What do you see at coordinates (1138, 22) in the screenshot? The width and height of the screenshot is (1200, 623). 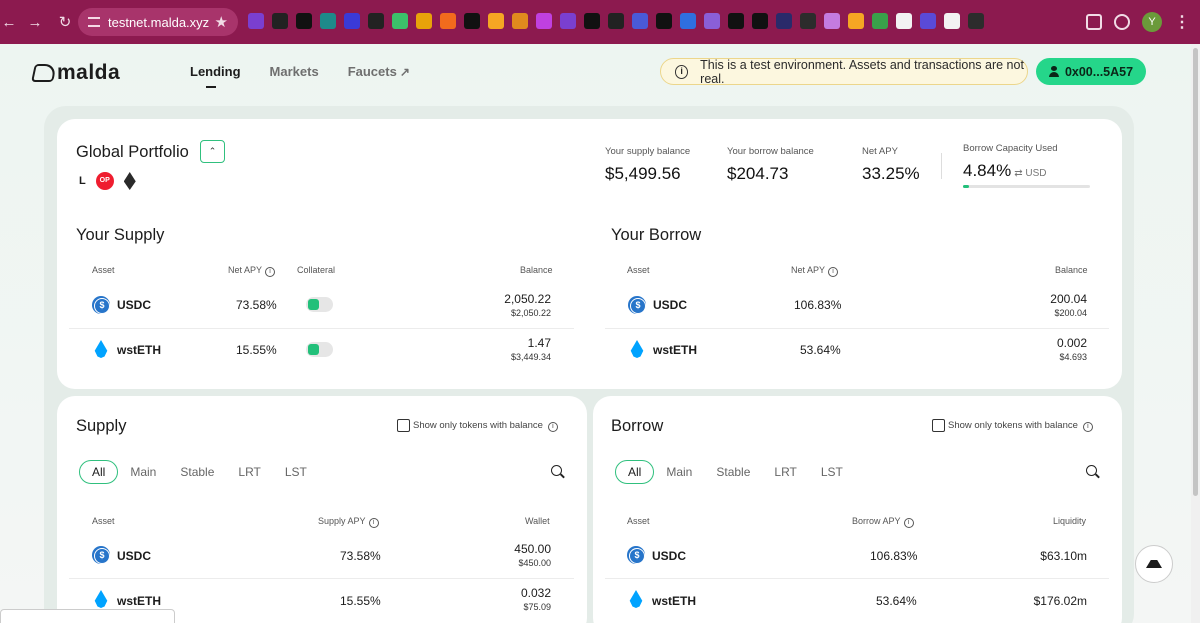 I see `browser-actions: Y ⋮` at bounding box center [1138, 22].